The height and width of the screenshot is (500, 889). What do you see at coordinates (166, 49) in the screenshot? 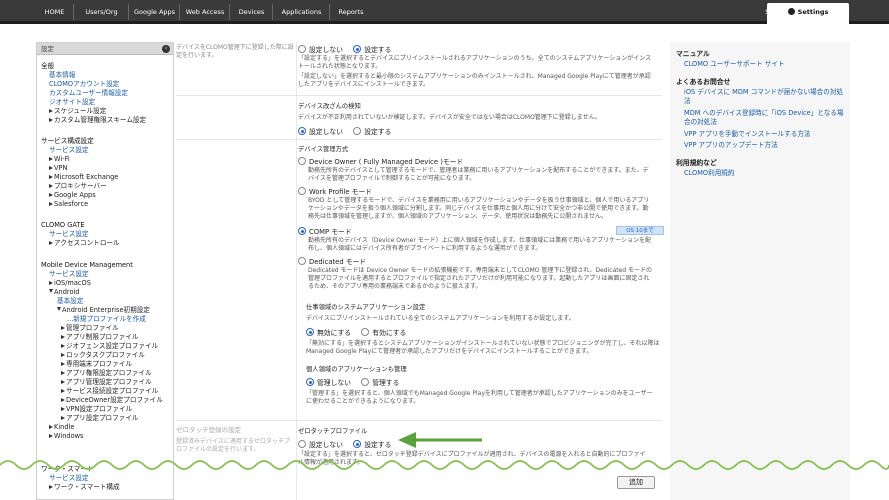
I see `collapse-sidebar-icon: ‹` at bounding box center [166, 49].